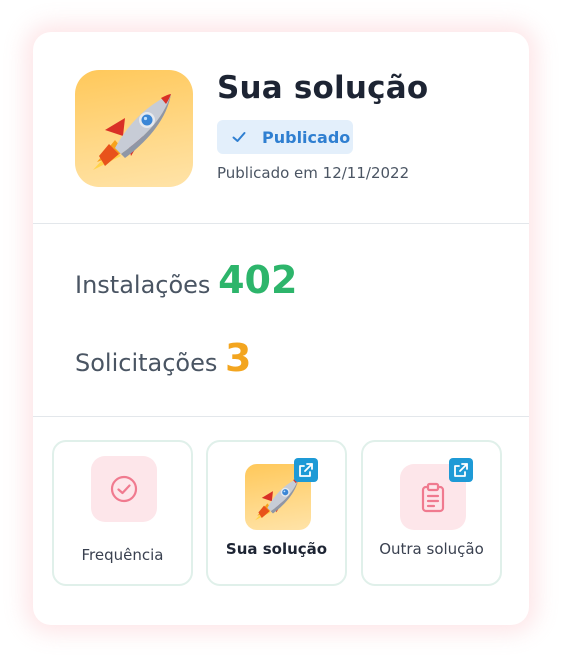 This screenshot has height=659, width=562. I want to click on tile-icon-box, so click(124, 489).